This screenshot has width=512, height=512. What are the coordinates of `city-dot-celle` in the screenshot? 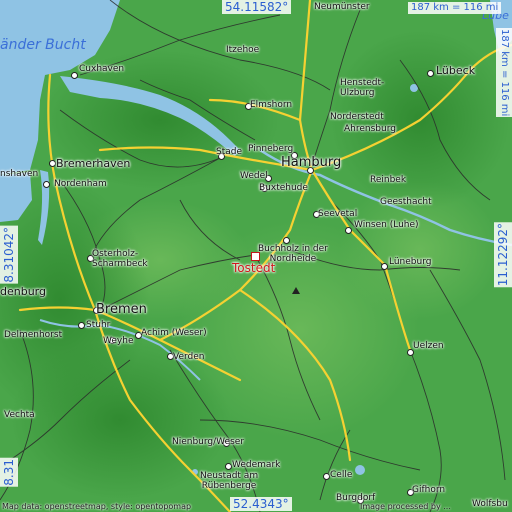 It's located at (326, 476).